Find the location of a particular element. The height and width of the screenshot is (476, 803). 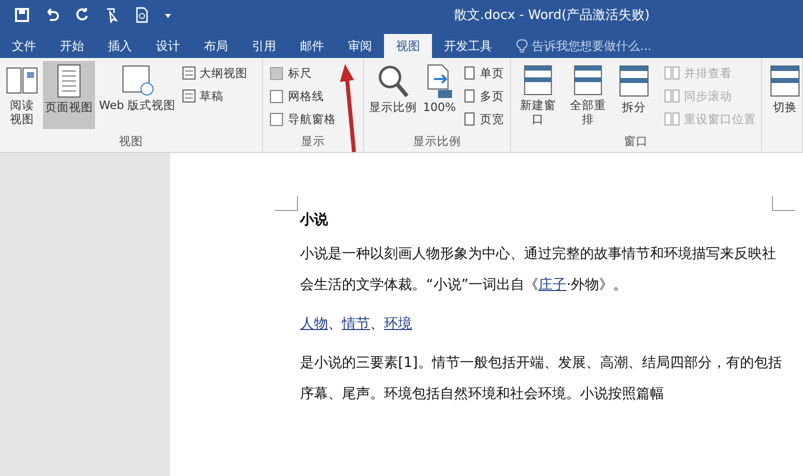

window-button: 拆分 is located at coordinates (634, 95).